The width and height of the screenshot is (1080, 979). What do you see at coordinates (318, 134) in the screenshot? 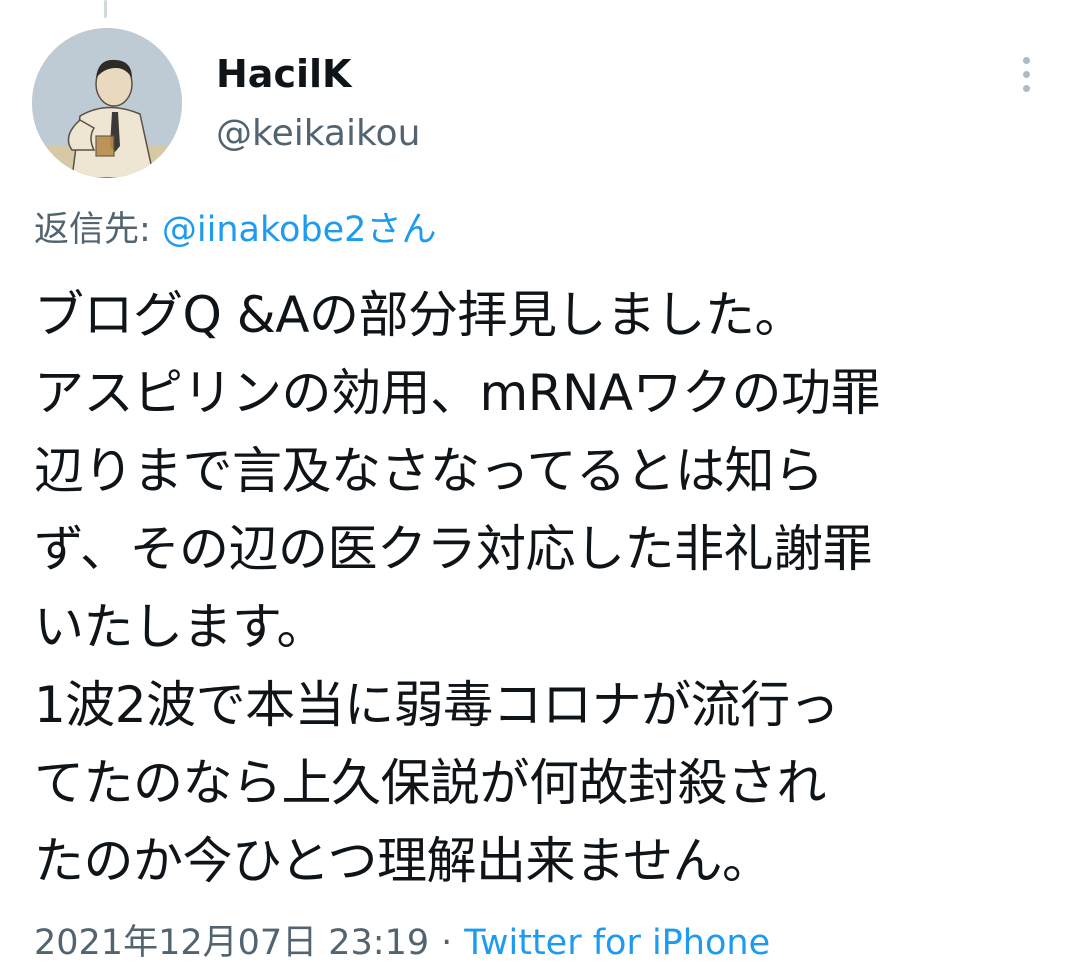
I see `author-handle: @keikaikou` at bounding box center [318, 134].